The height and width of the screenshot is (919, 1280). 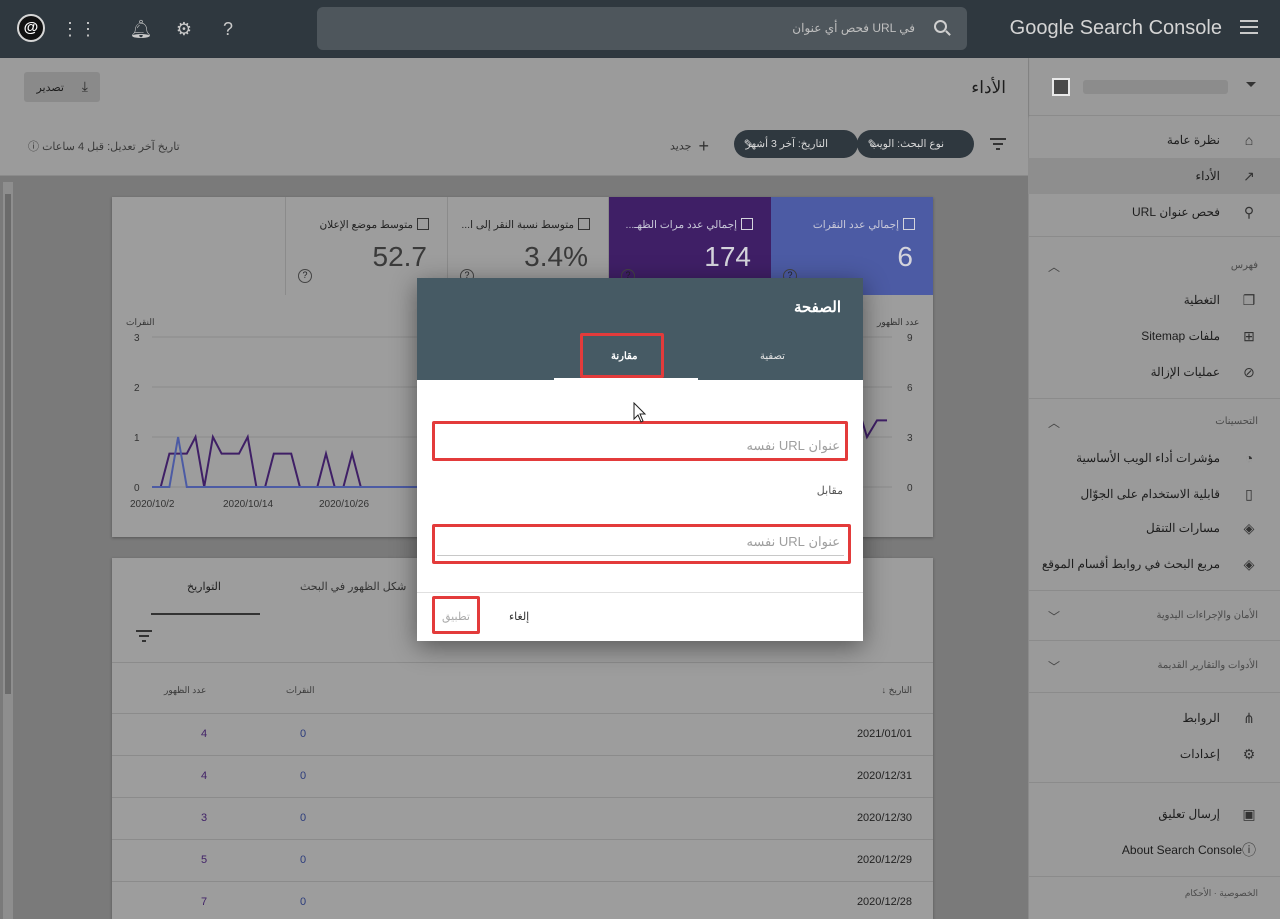 I want to click on metric-value: 6, so click(x=905, y=256).